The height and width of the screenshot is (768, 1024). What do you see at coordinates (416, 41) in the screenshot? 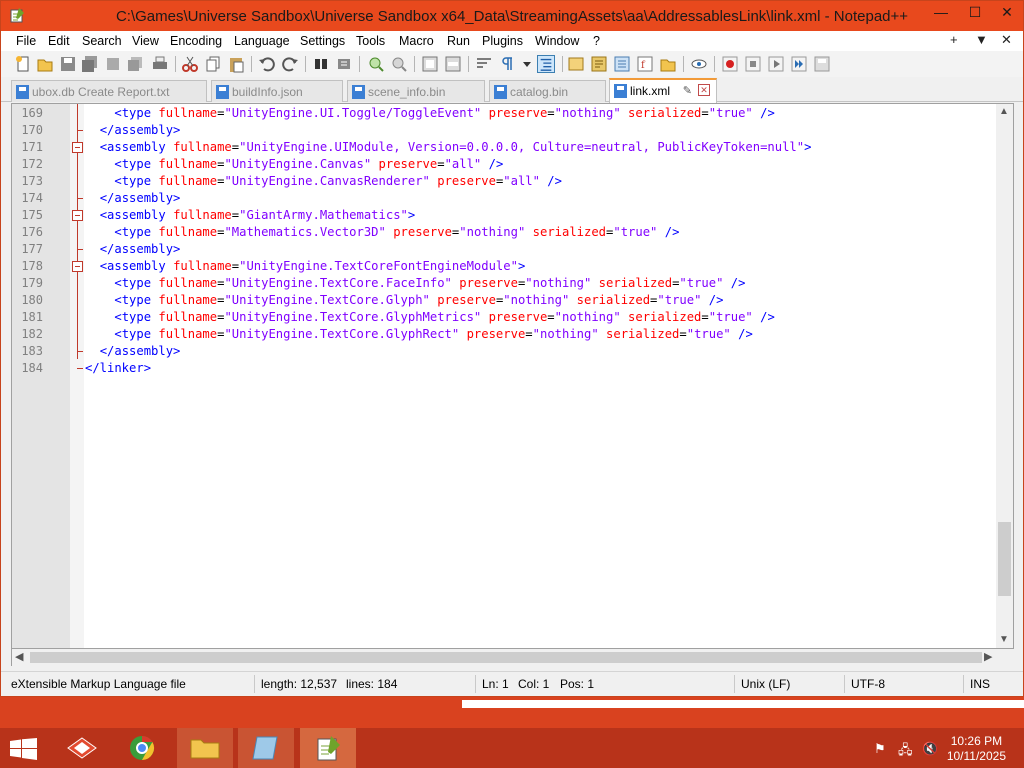
I see `menu-macro: Macro` at bounding box center [416, 41].